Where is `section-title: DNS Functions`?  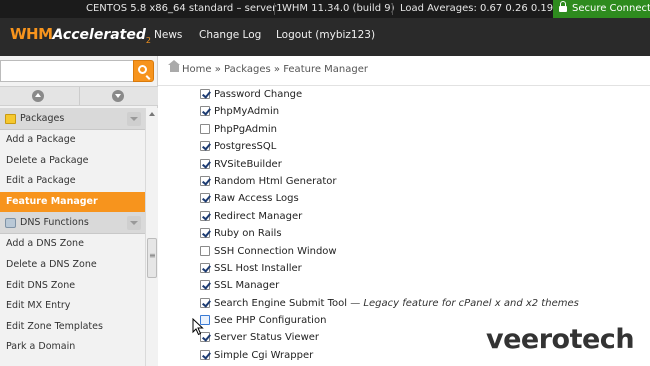 section-title: DNS Functions is located at coordinates (54, 223).